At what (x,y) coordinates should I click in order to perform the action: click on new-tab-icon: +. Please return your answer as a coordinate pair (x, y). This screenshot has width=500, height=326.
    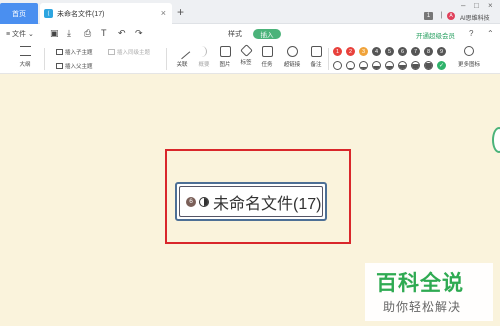
    Looking at the image, I should click on (180, 12).